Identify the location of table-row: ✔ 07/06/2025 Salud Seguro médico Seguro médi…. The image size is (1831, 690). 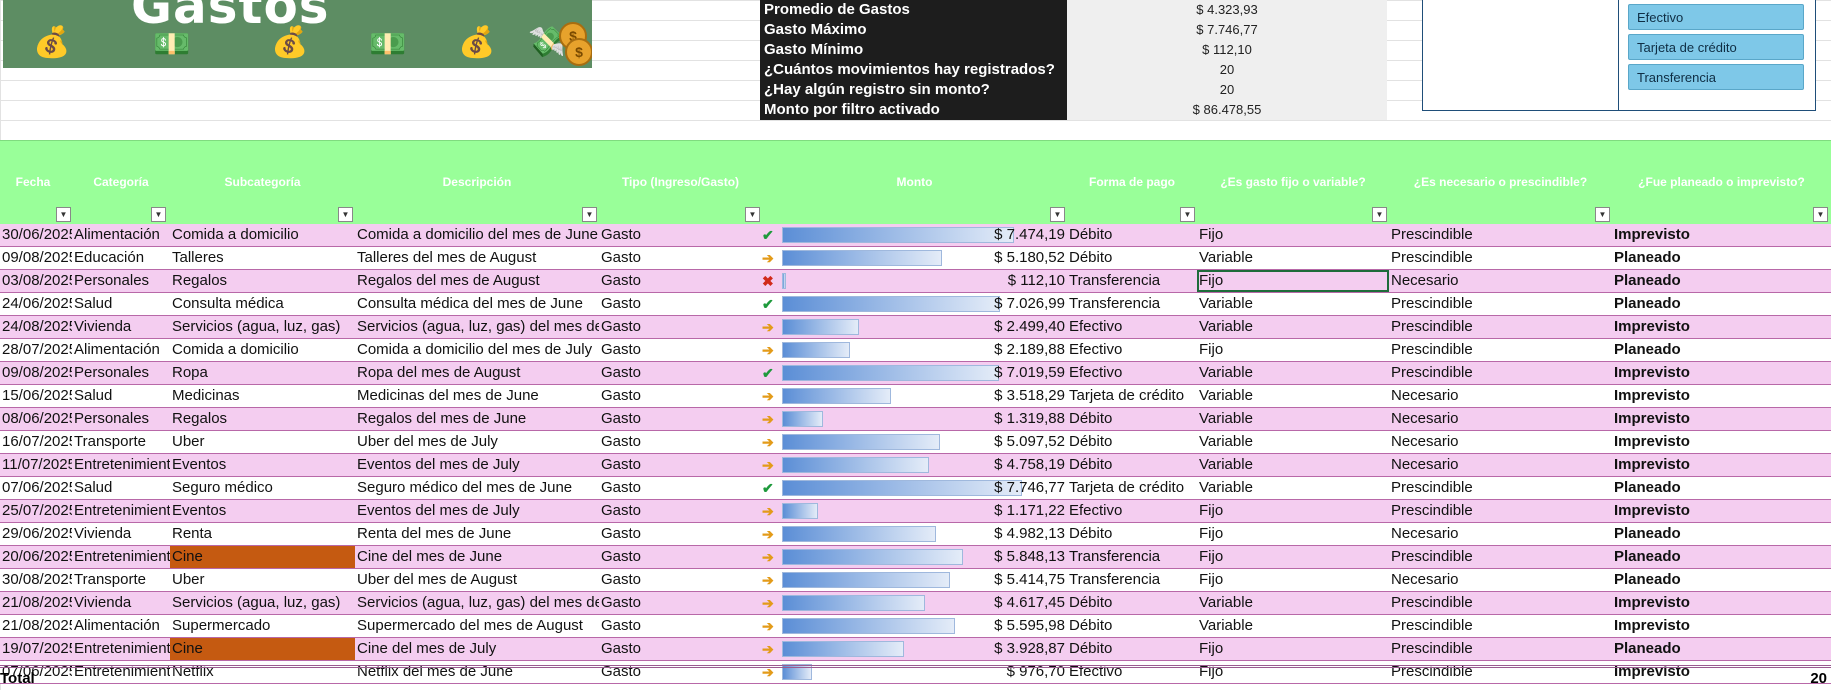
(915, 488).